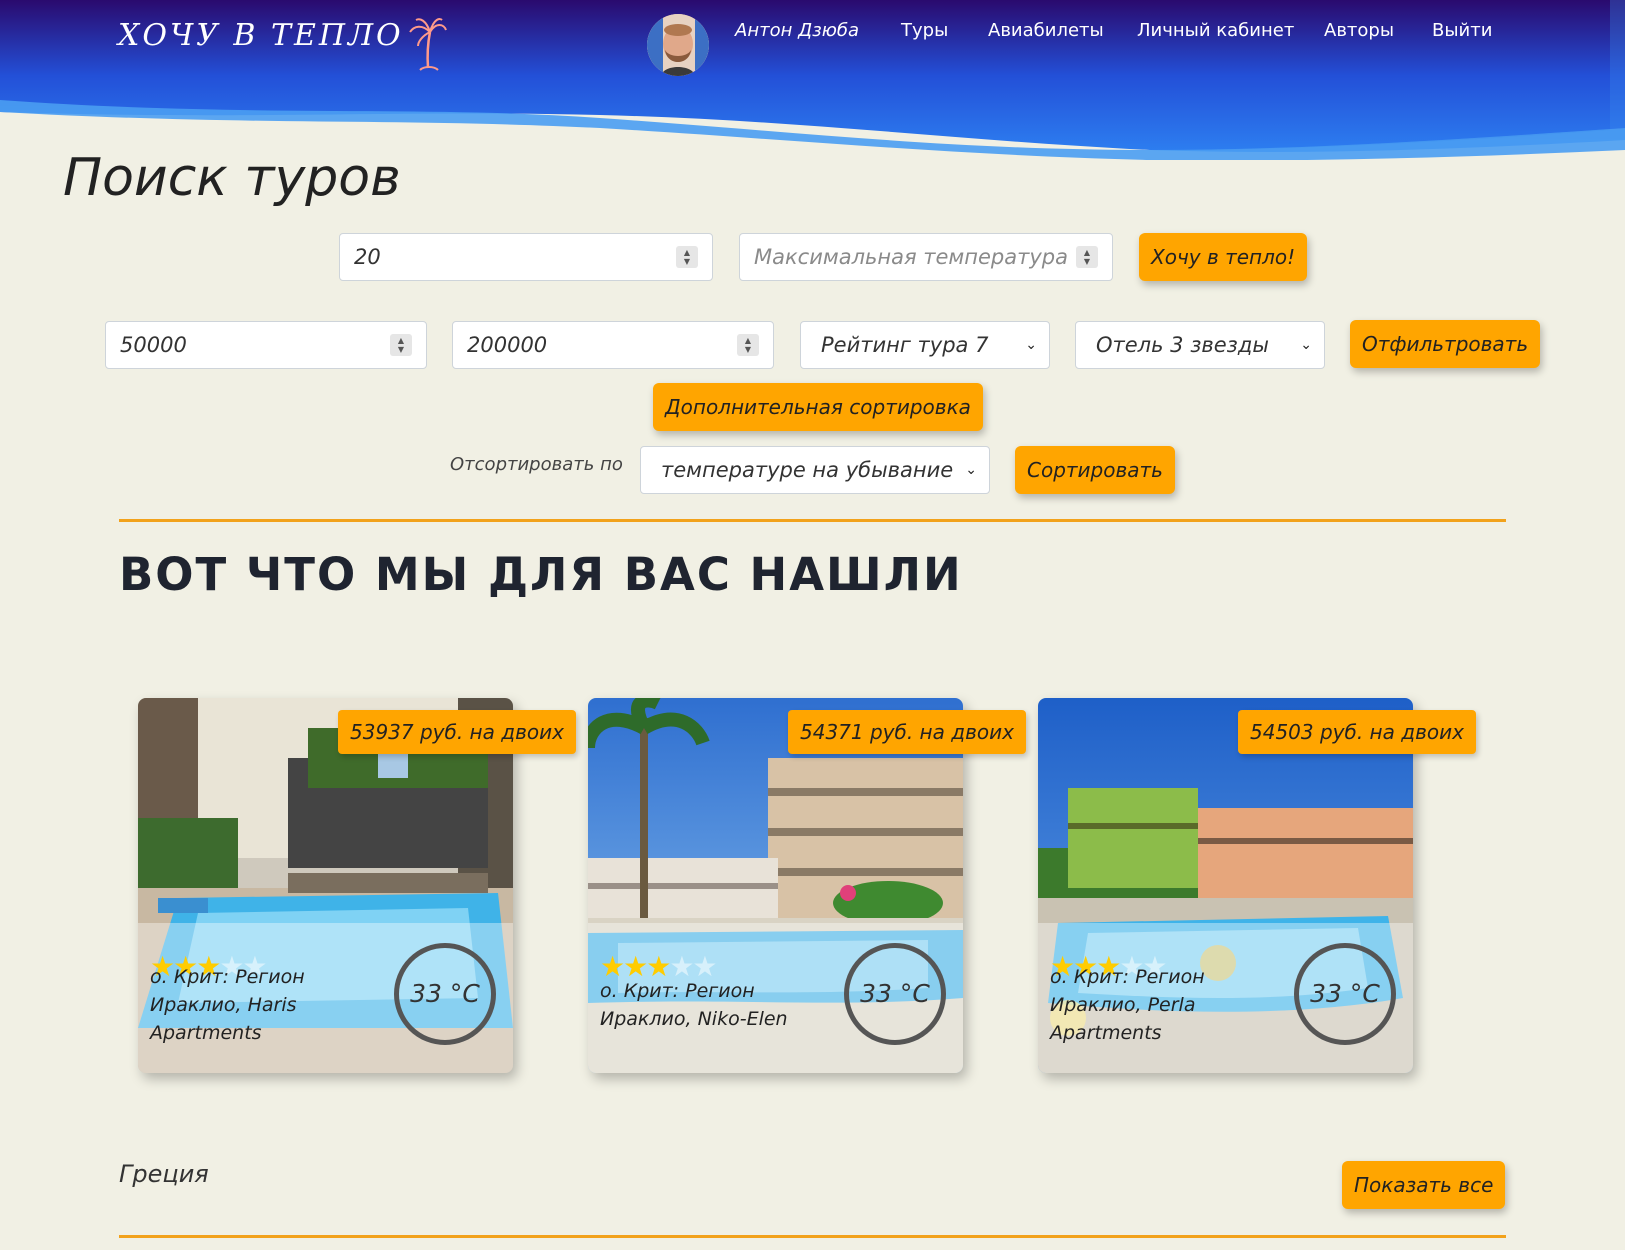  I want to click on extra-sort-button: Дополнительная сортировка, so click(818, 407).